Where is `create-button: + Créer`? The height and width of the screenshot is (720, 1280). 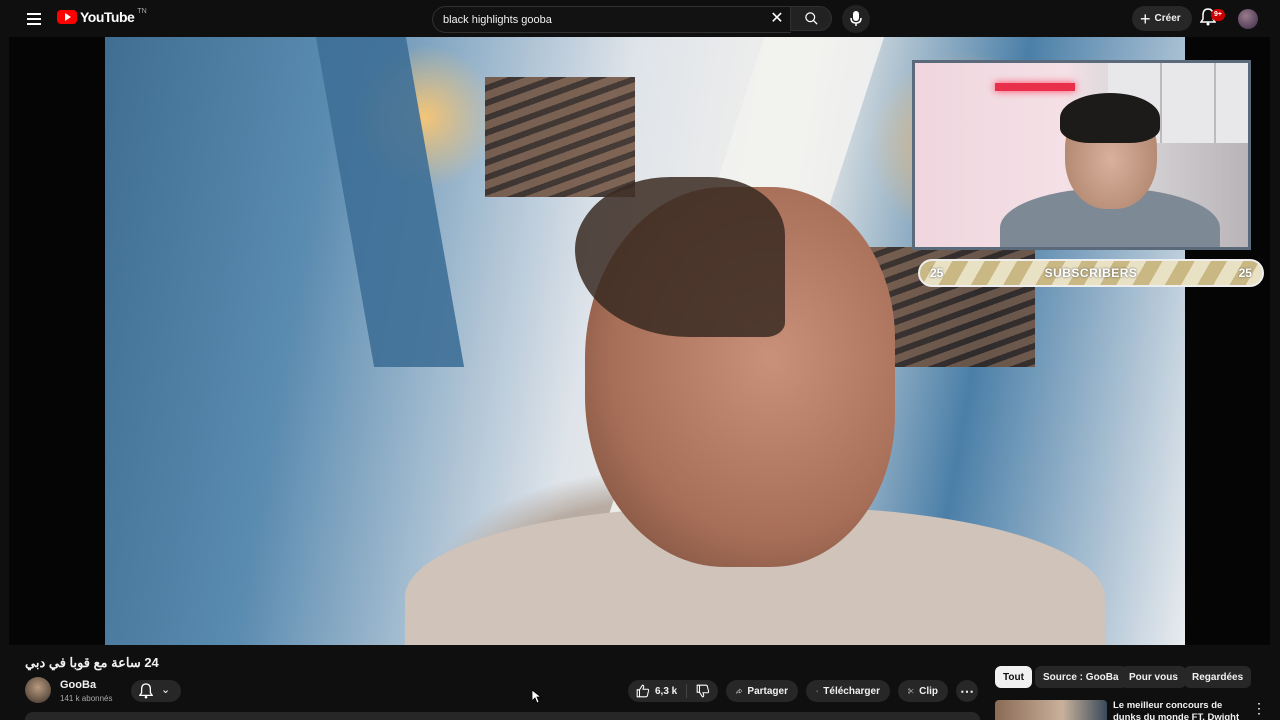 create-button: + Créer is located at coordinates (1162, 18).